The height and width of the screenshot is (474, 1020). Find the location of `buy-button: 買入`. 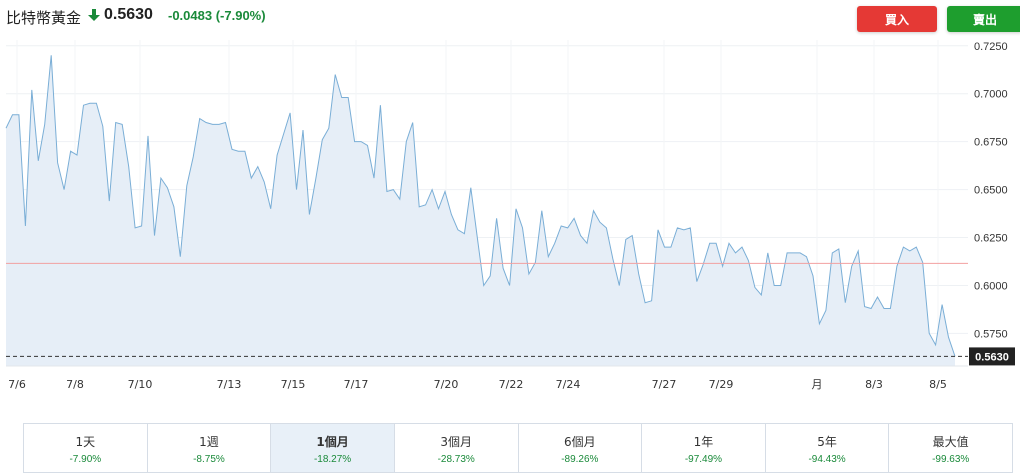

buy-button: 買入 is located at coordinates (897, 19).